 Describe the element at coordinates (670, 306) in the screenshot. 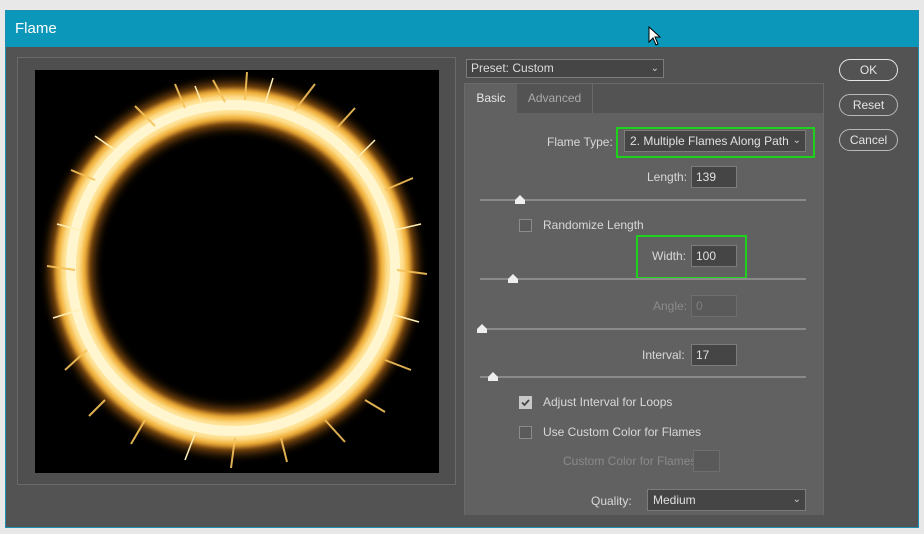

I see `angle-label: Angle:` at that location.